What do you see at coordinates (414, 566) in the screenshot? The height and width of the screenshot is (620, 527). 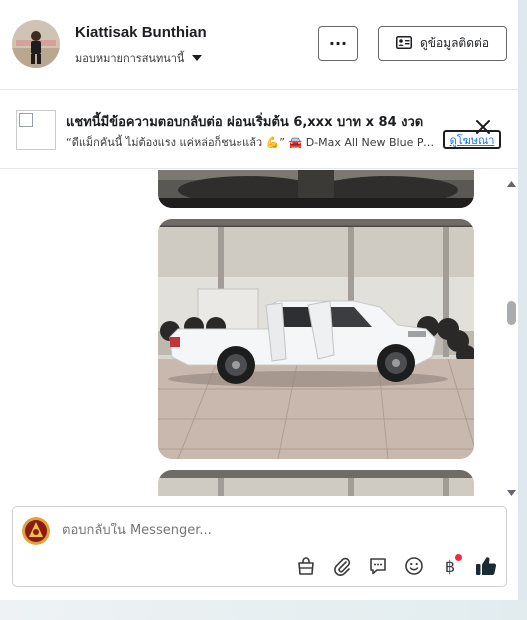 I see `smiley-icon` at bounding box center [414, 566].